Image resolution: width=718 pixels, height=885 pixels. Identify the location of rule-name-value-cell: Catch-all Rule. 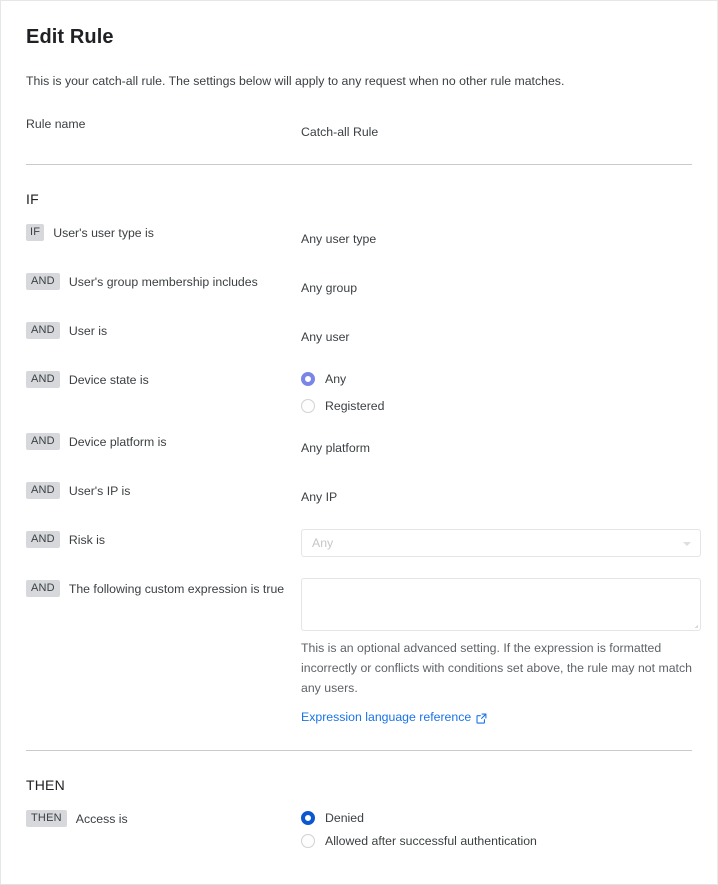
(496, 128).